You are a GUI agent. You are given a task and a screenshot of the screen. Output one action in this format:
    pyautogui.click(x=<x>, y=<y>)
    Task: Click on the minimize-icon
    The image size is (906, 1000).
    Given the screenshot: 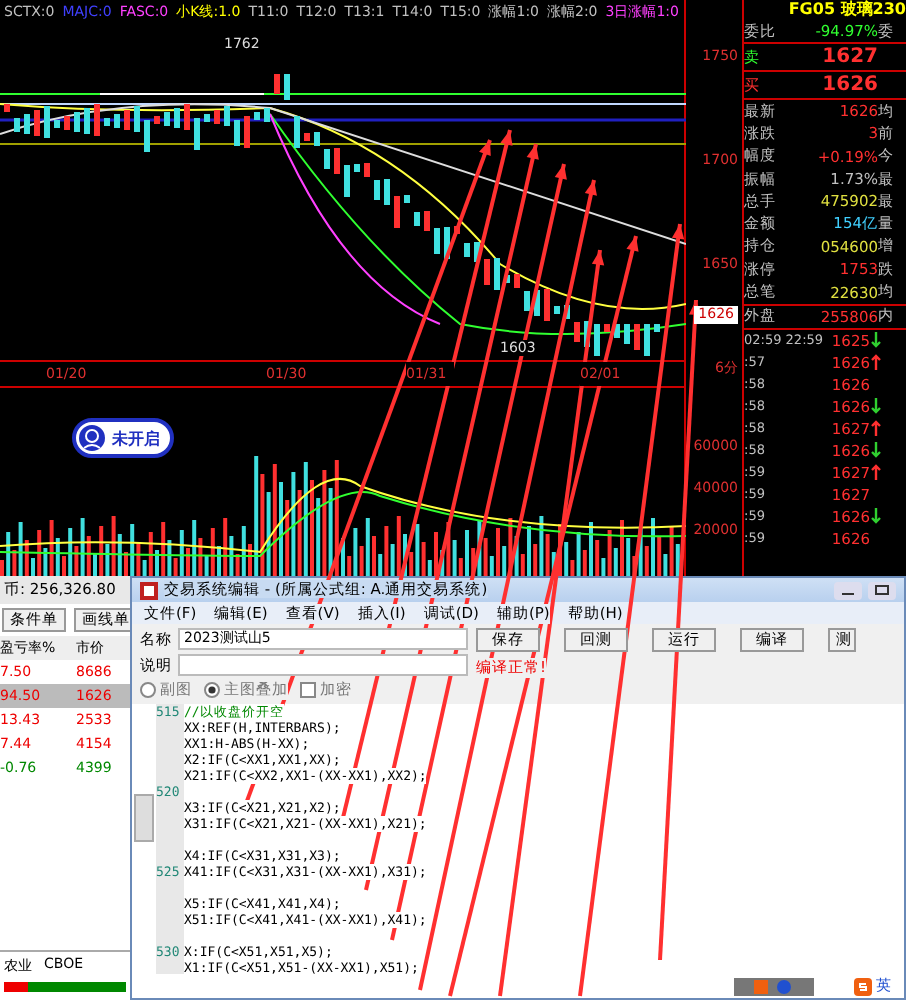 What is the action you would take?
    pyautogui.click(x=848, y=590)
    